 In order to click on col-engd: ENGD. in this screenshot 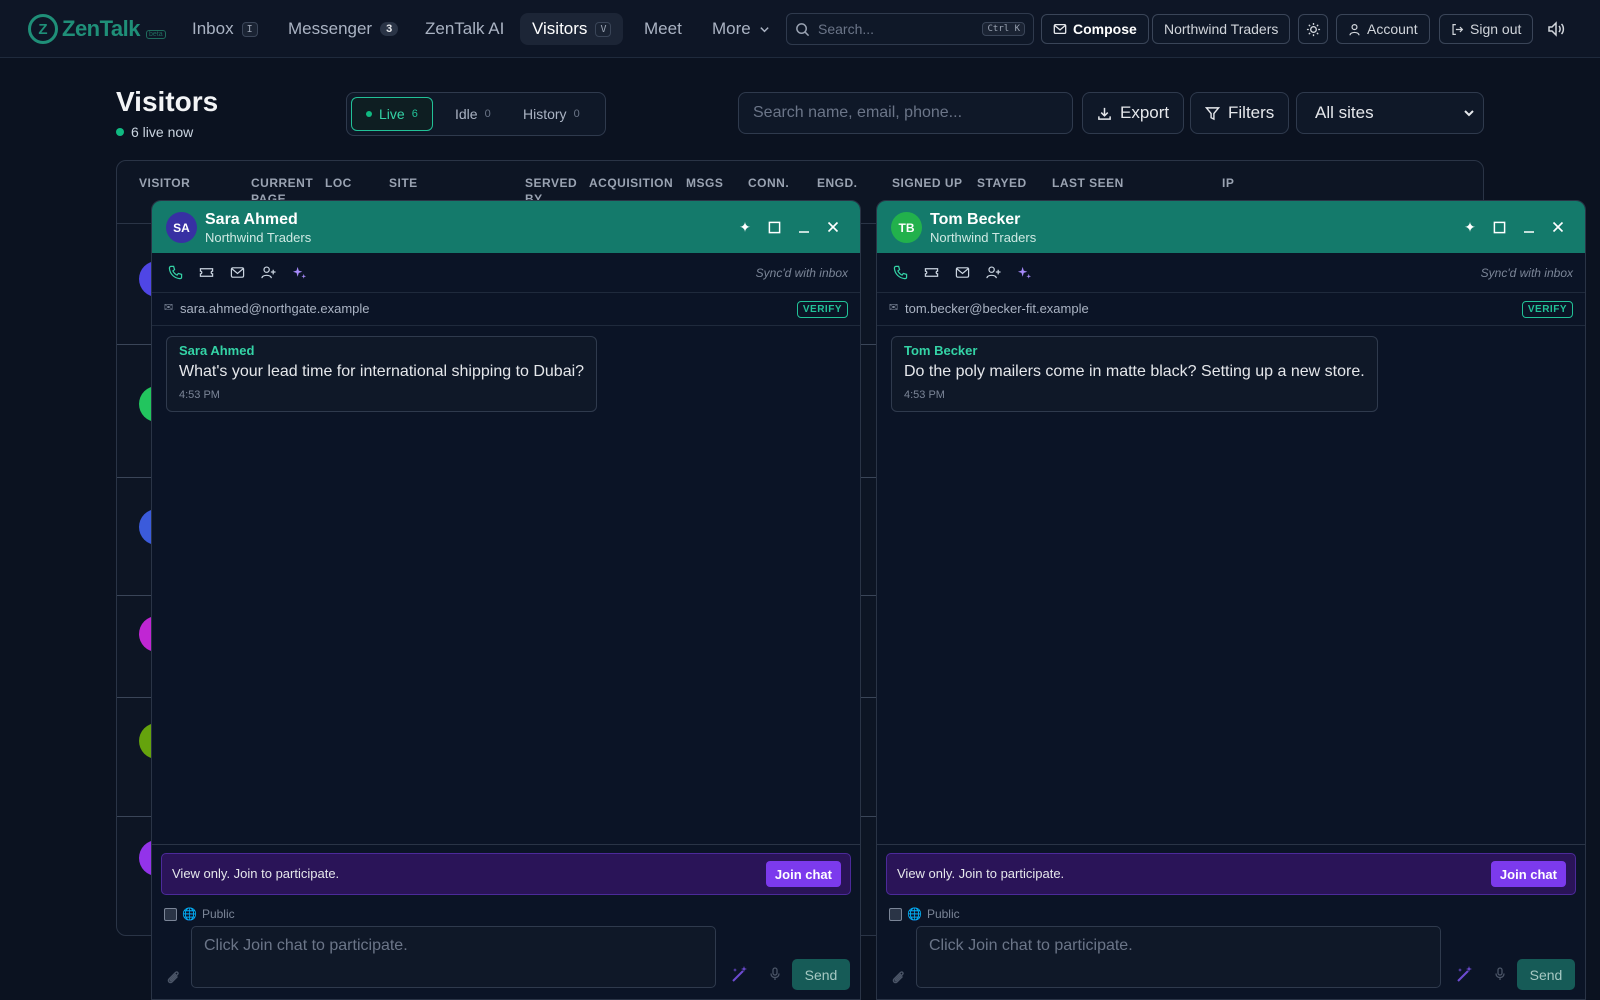, I will do `click(837, 183)`.